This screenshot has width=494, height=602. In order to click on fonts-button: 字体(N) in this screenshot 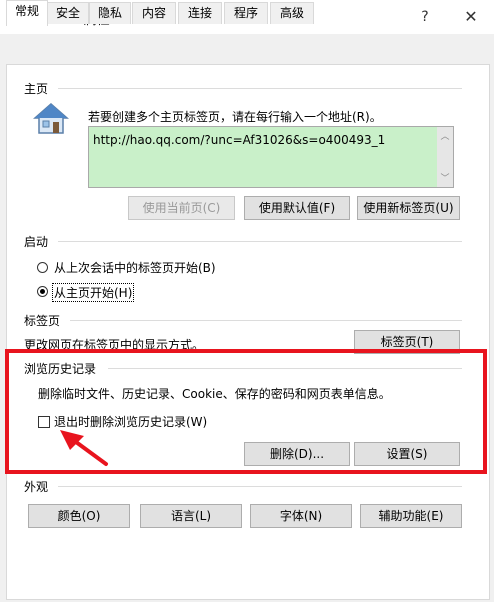, I will do `click(301, 516)`.